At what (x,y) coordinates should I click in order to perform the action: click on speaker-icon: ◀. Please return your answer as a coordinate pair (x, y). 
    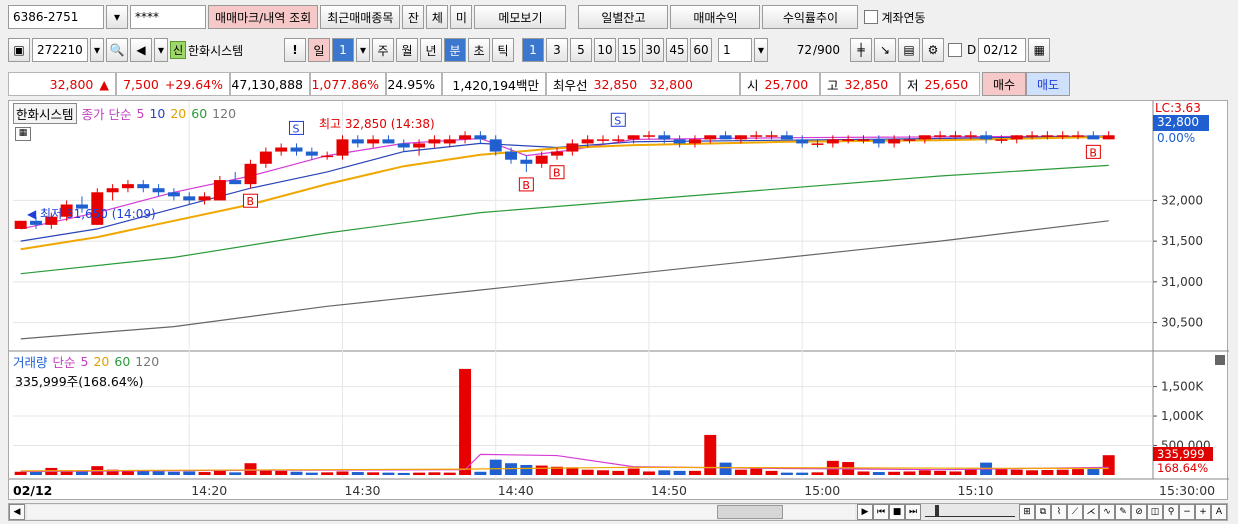
    Looking at the image, I should click on (141, 50).